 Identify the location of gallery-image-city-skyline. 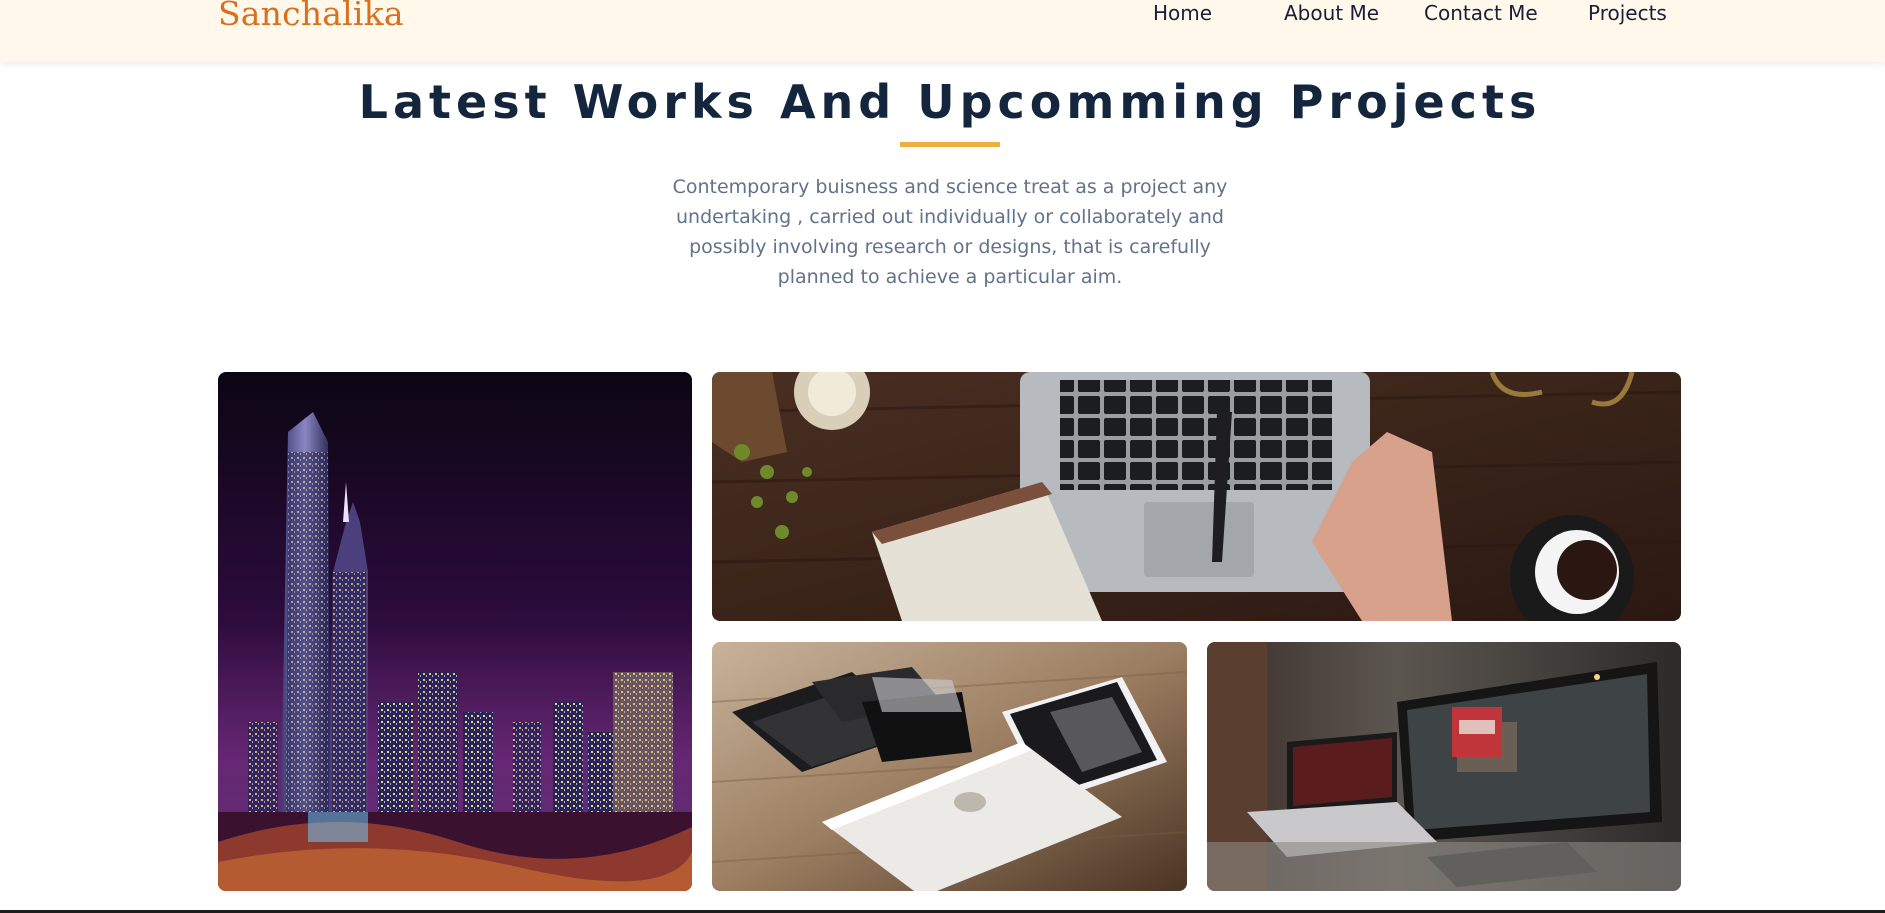
(455, 631).